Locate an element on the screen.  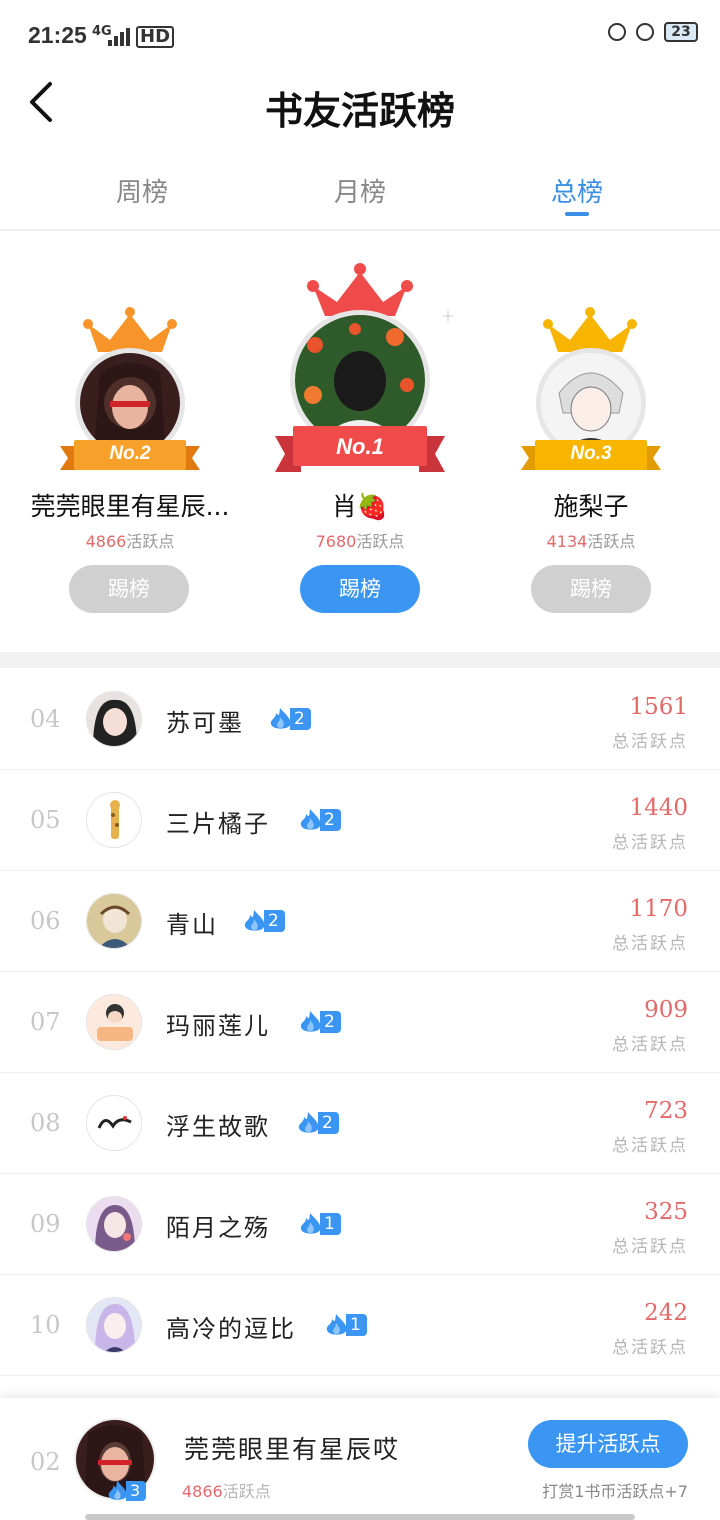
user-name: 青山 is located at coordinates (192, 925).